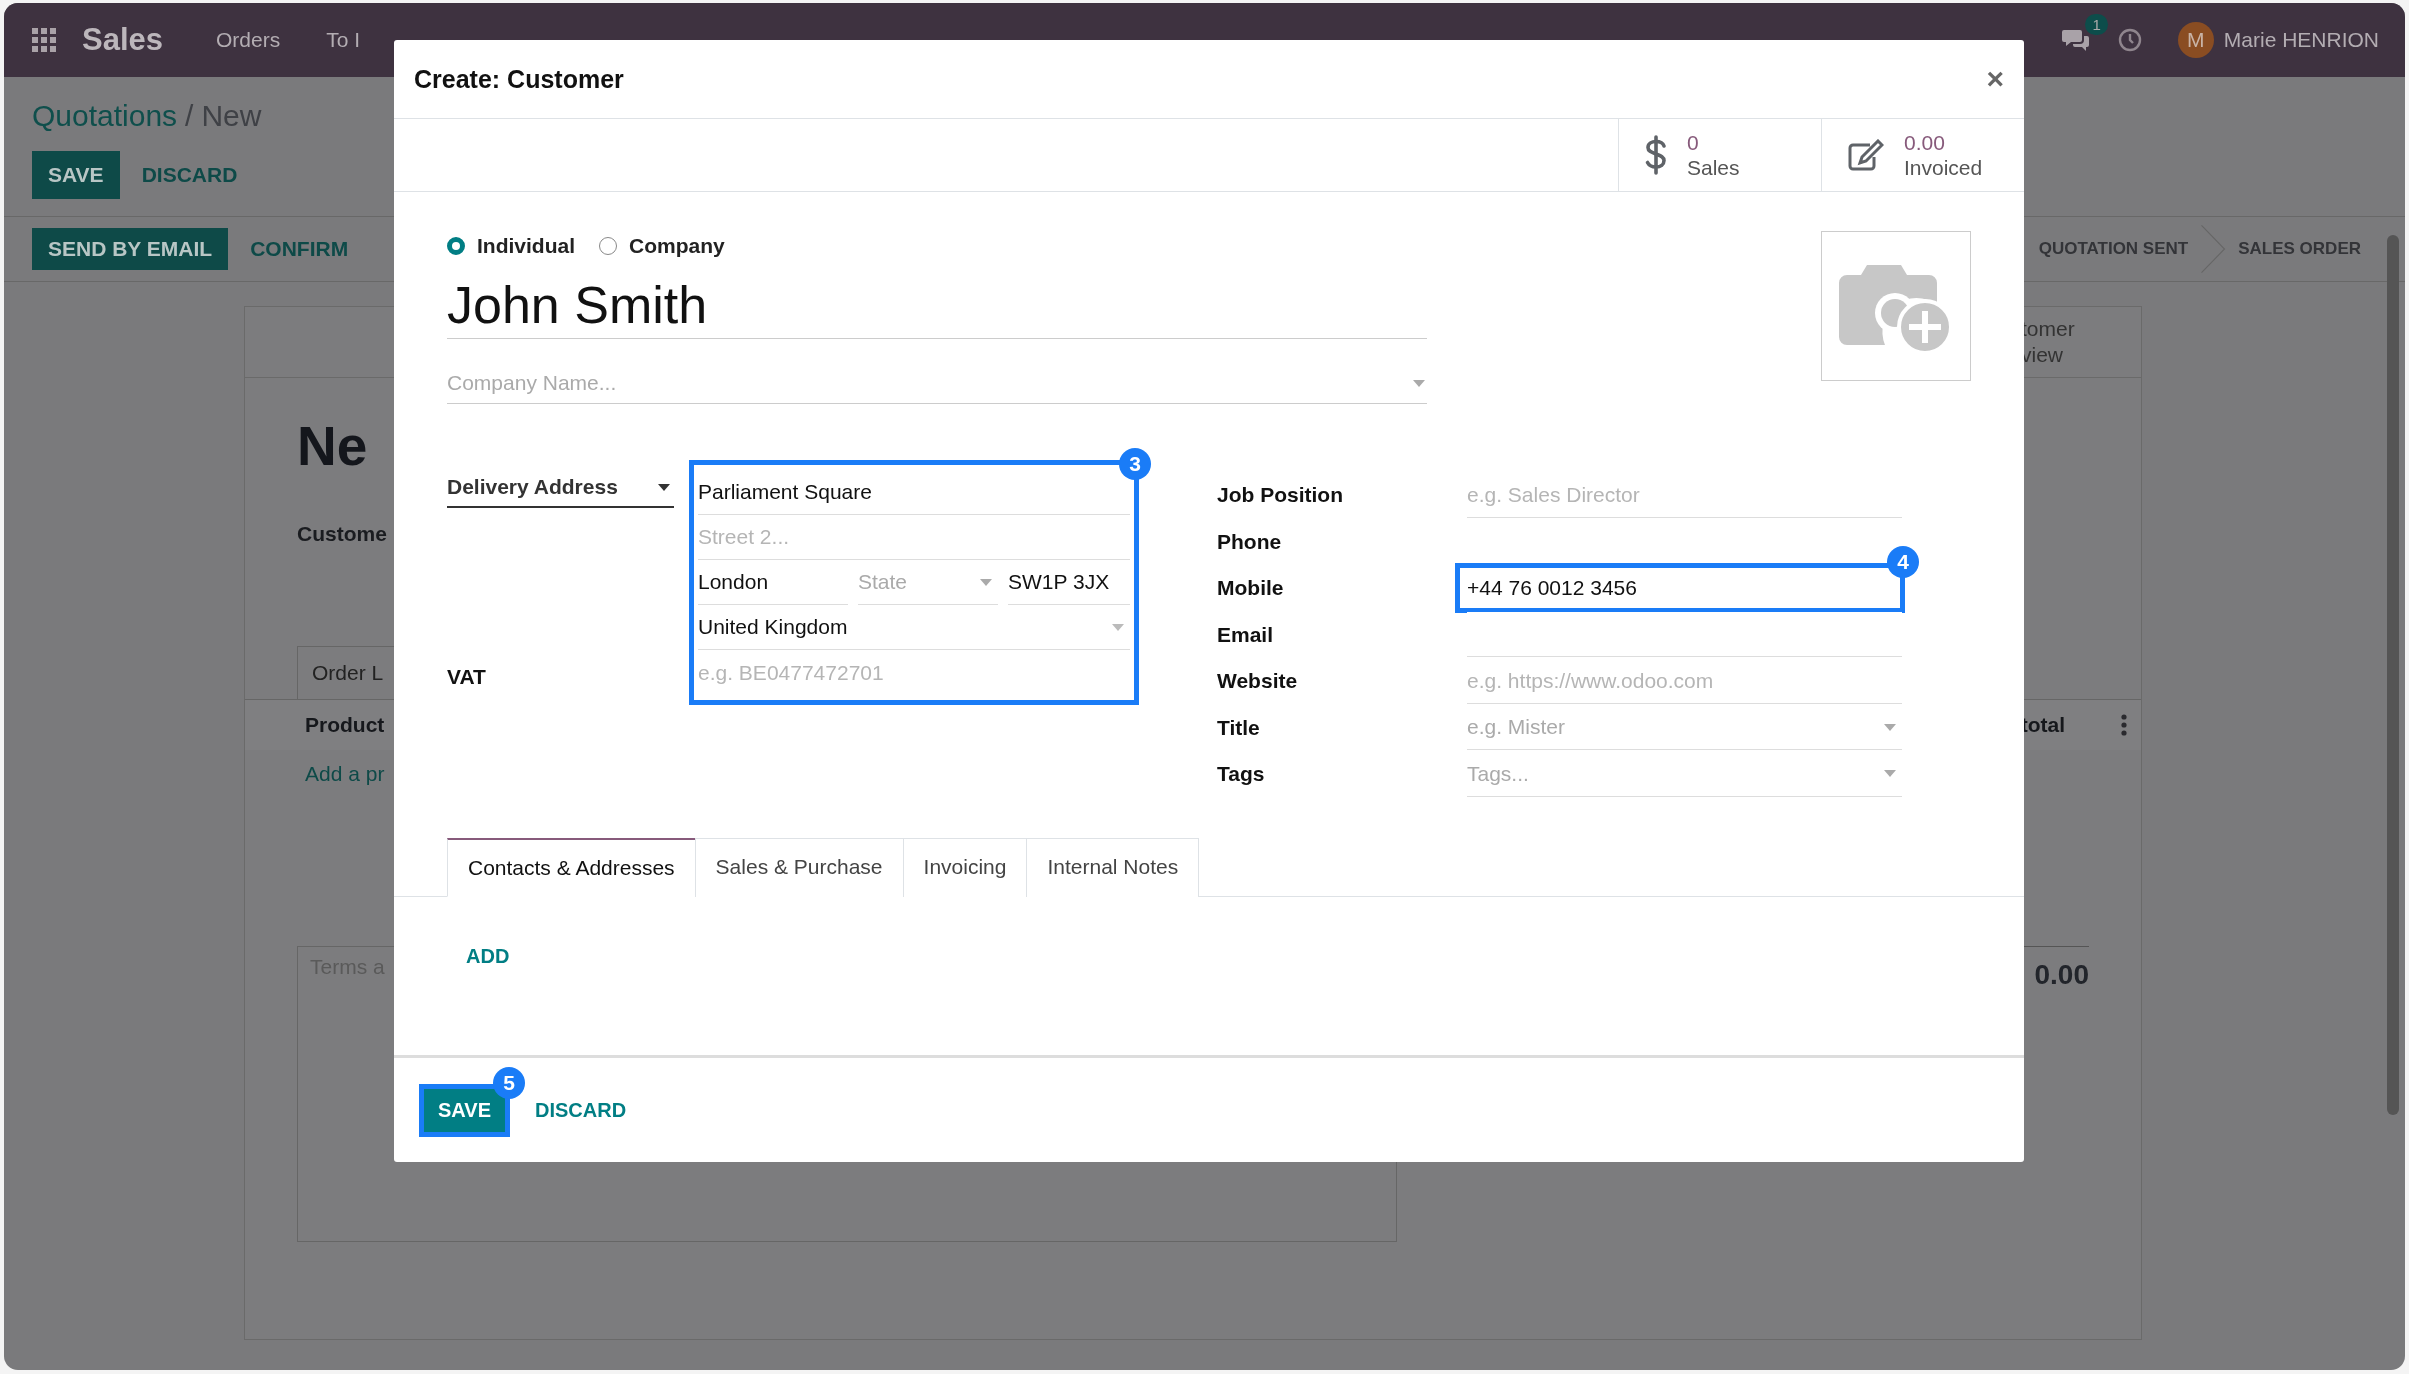 This screenshot has height=1374, width=2409. What do you see at coordinates (332, 446) in the screenshot?
I see `record-title: Ne` at bounding box center [332, 446].